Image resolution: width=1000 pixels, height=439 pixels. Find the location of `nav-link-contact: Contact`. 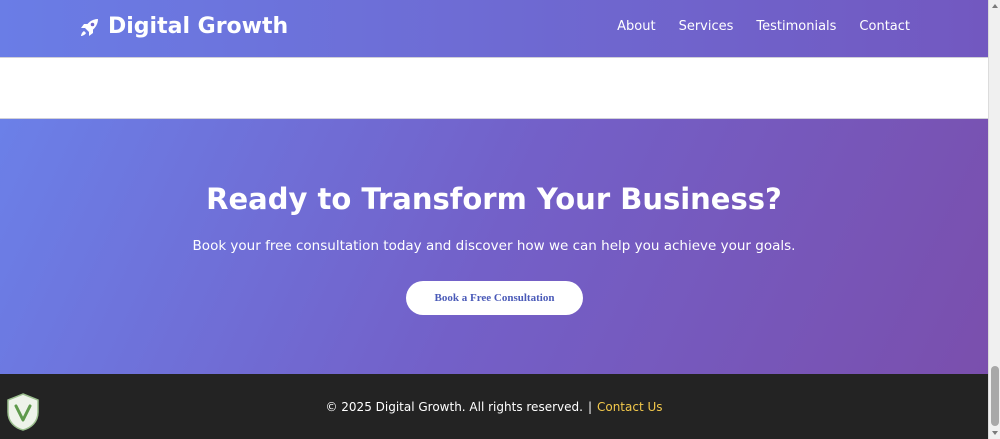

nav-link-contact: Contact is located at coordinates (884, 26).